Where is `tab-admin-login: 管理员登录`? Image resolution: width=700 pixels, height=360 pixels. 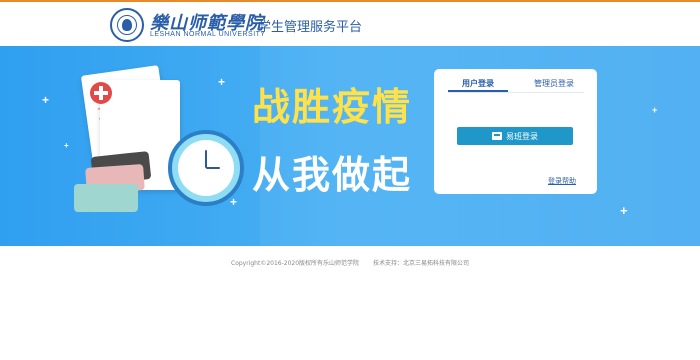 tab-admin-login: 管理员登录 is located at coordinates (554, 83).